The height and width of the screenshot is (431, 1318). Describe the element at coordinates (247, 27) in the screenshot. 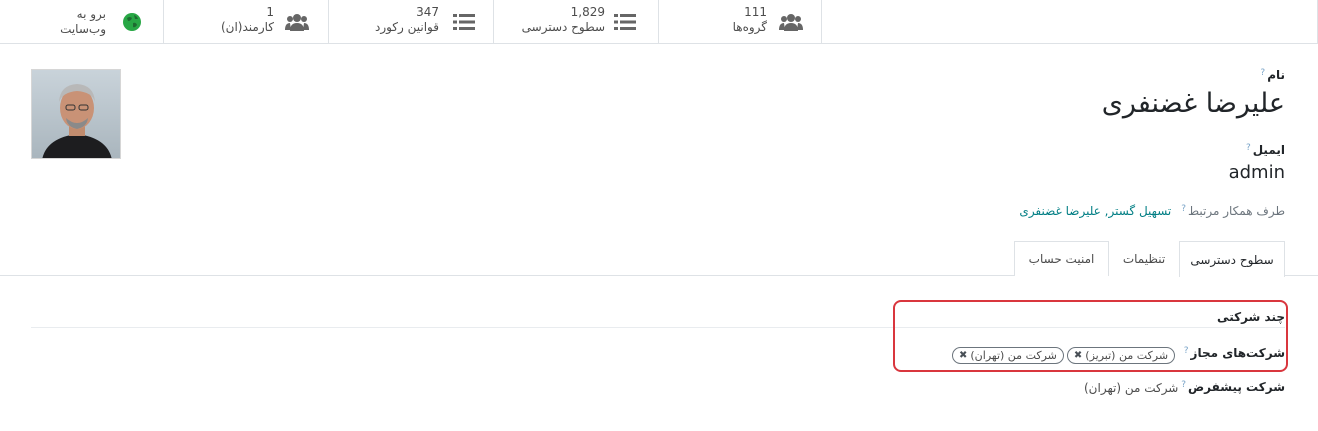

I see `employees-label: کارمند(ان)` at that location.